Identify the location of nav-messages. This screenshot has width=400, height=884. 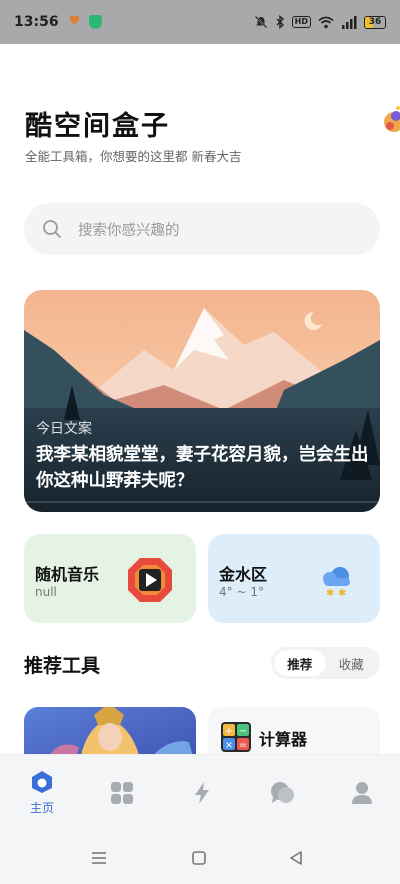
(282, 793).